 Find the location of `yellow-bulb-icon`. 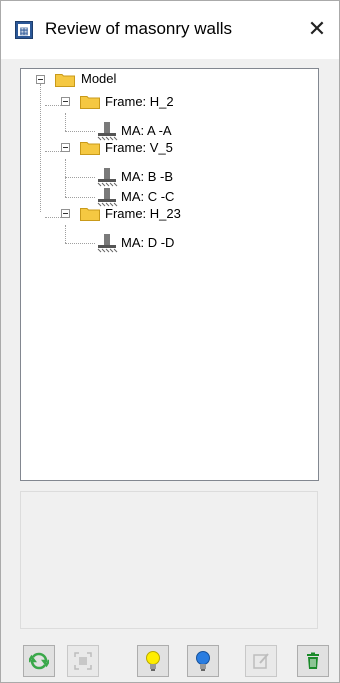

yellow-bulb-icon is located at coordinates (153, 661).